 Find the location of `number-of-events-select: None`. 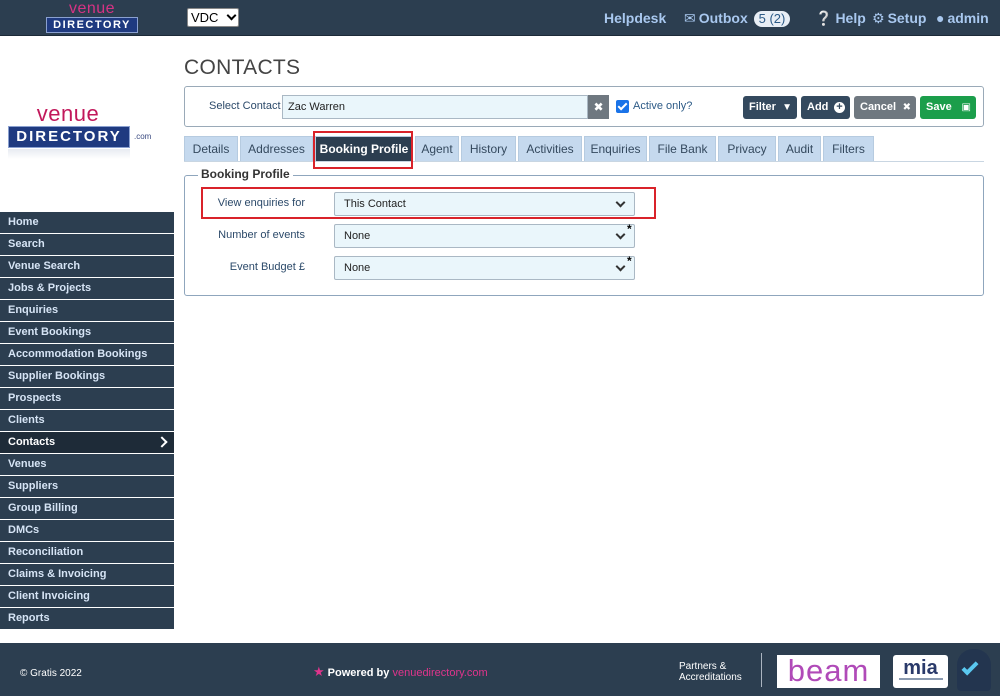

number-of-events-select: None is located at coordinates (484, 236).